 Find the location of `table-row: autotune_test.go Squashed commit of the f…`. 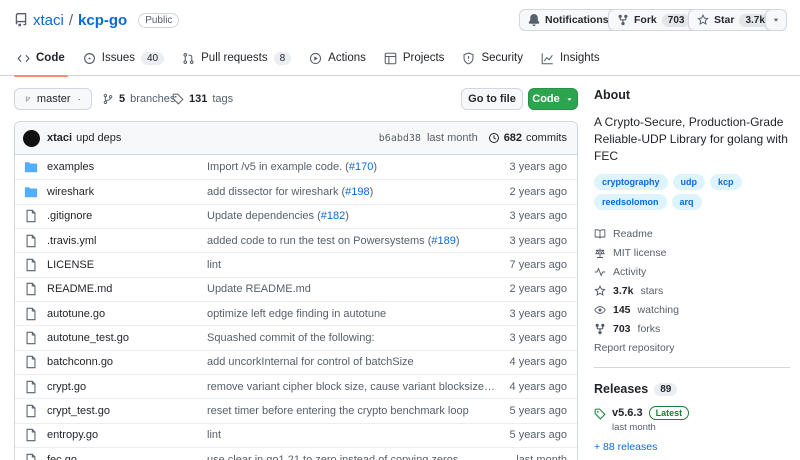

table-row: autotune_test.go Squashed commit of the f… is located at coordinates (296, 337).